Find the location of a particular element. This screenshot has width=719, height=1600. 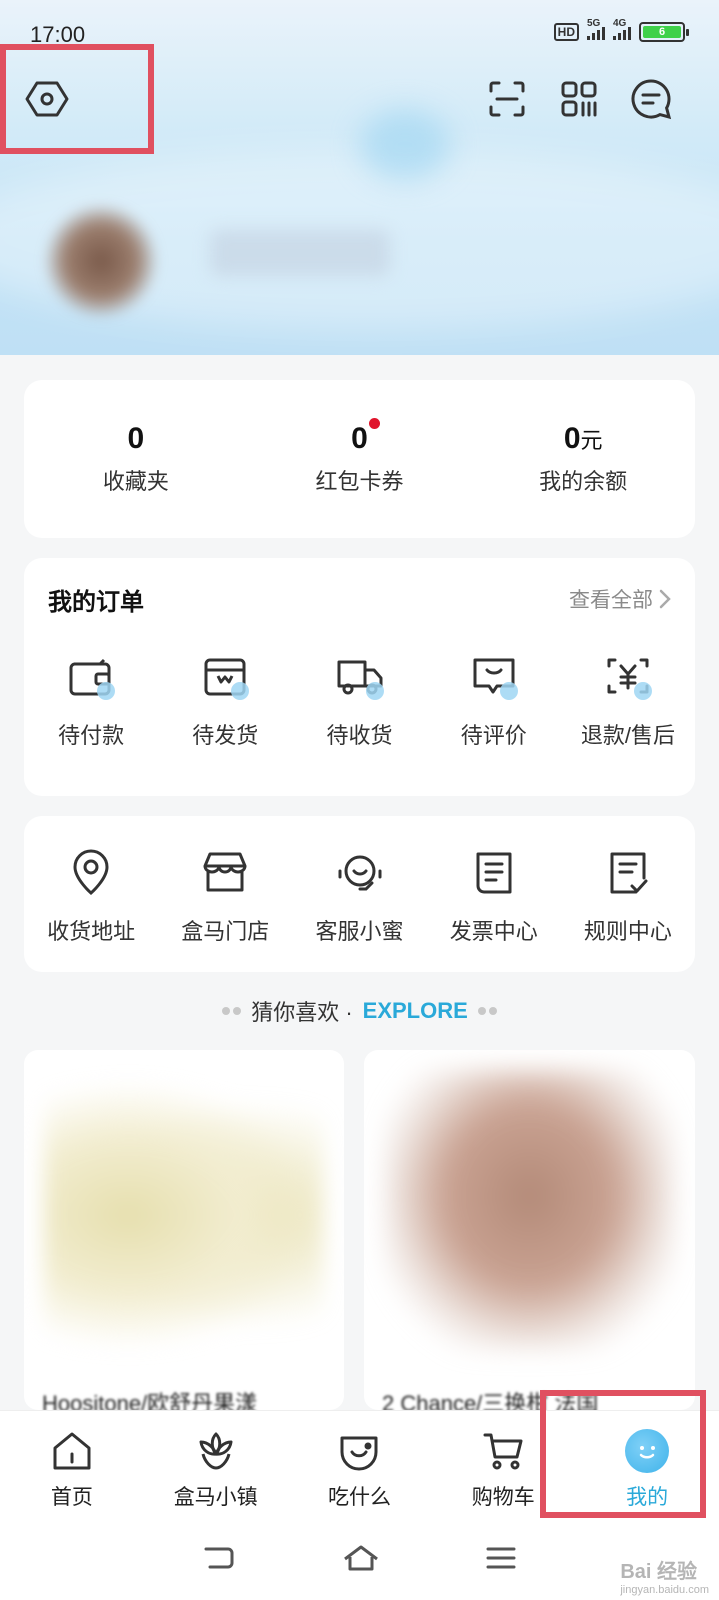

view-all-orders-link: 查看全部 is located at coordinates (620, 599).